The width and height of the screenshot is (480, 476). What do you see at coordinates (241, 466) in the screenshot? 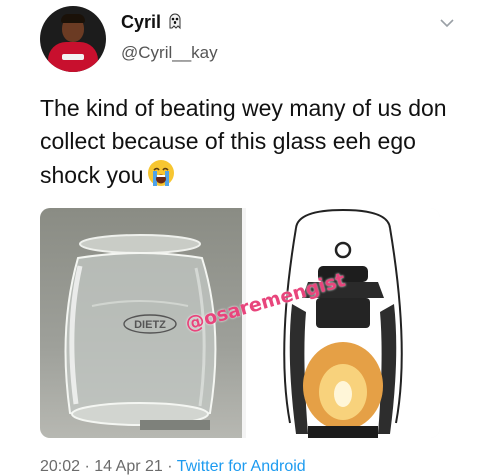
I see `tweet-source-link: Twitter for Android` at bounding box center [241, 466].